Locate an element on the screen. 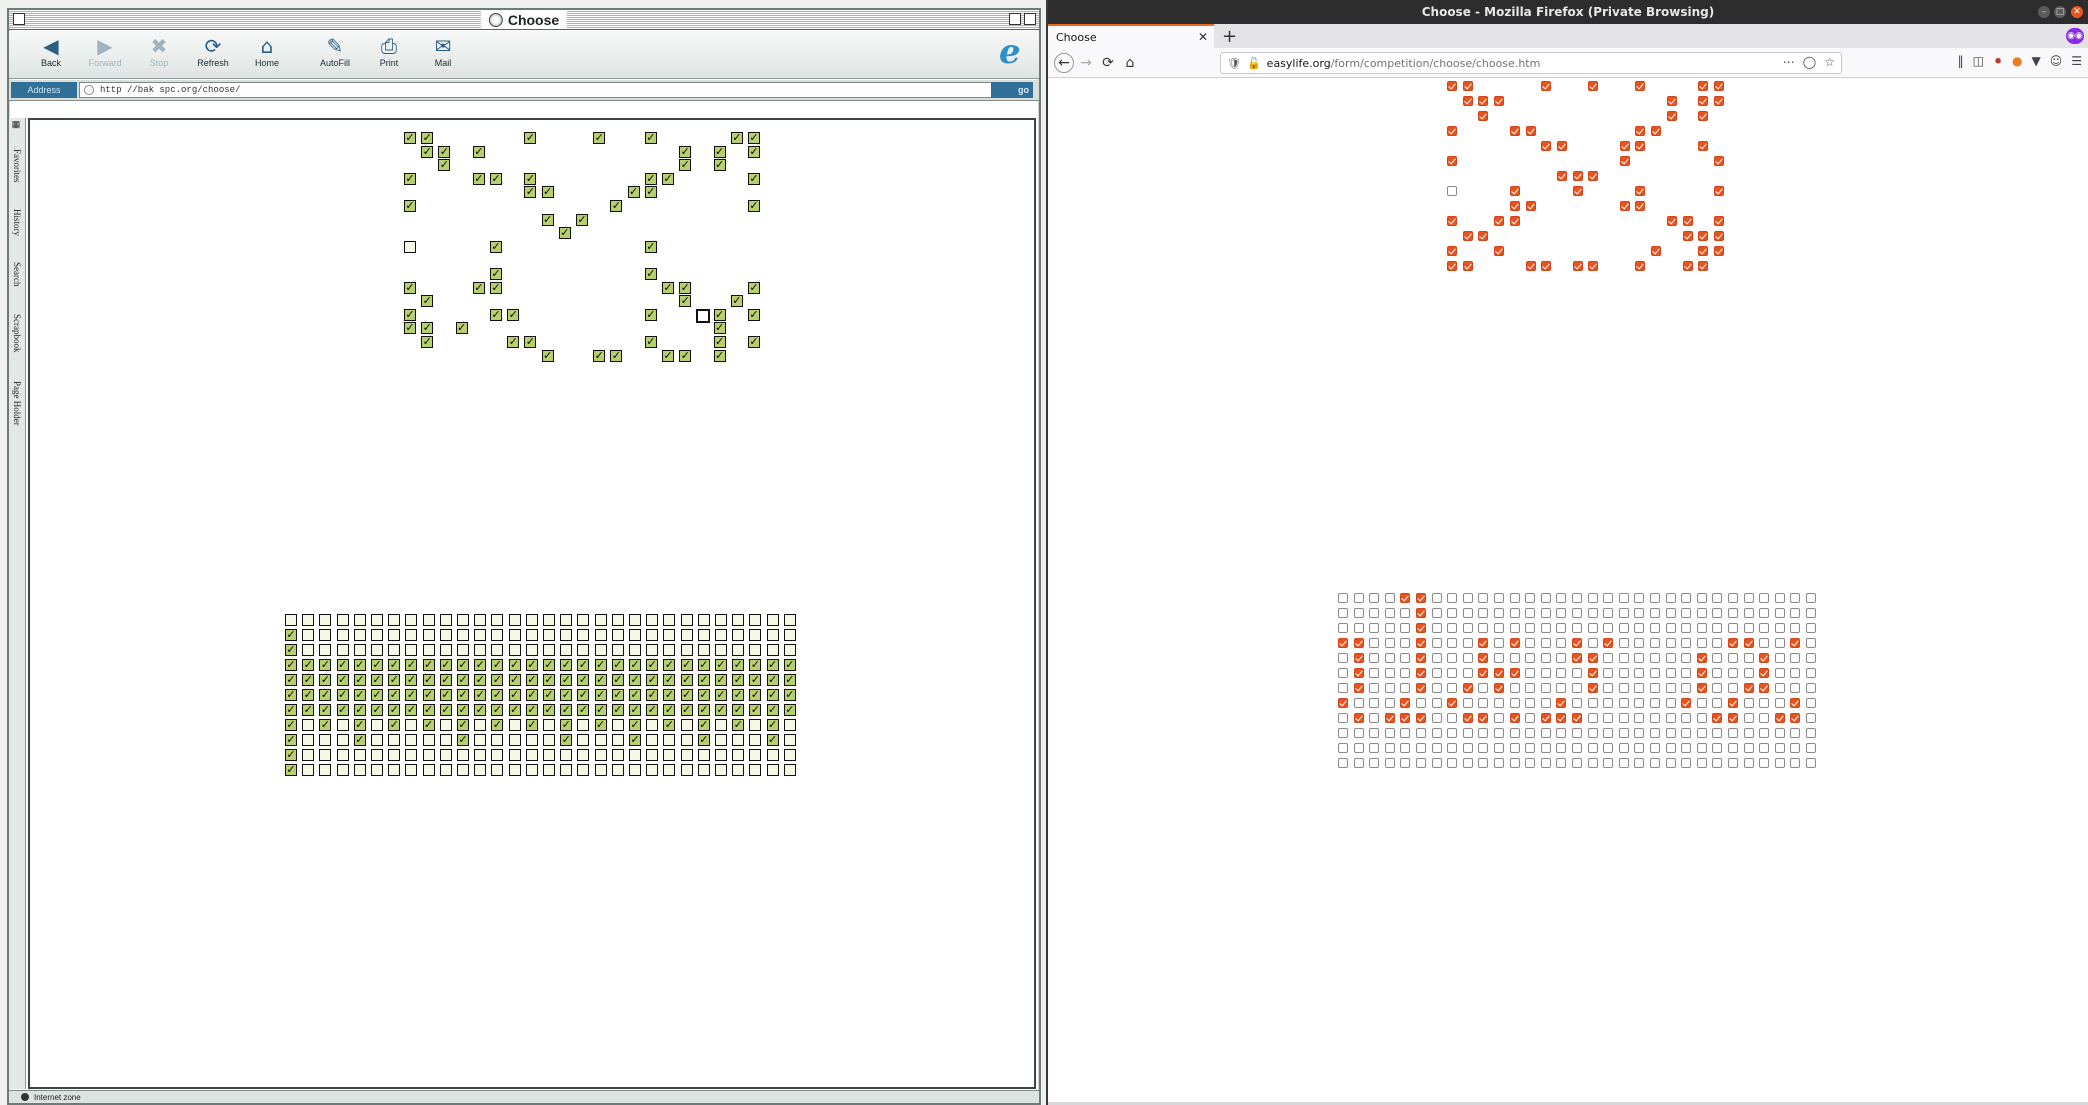 Image resolution: width=2088 pixels, height=1105 pixels. mail-button: ✉ Mail is located at coordinates (443, 55).